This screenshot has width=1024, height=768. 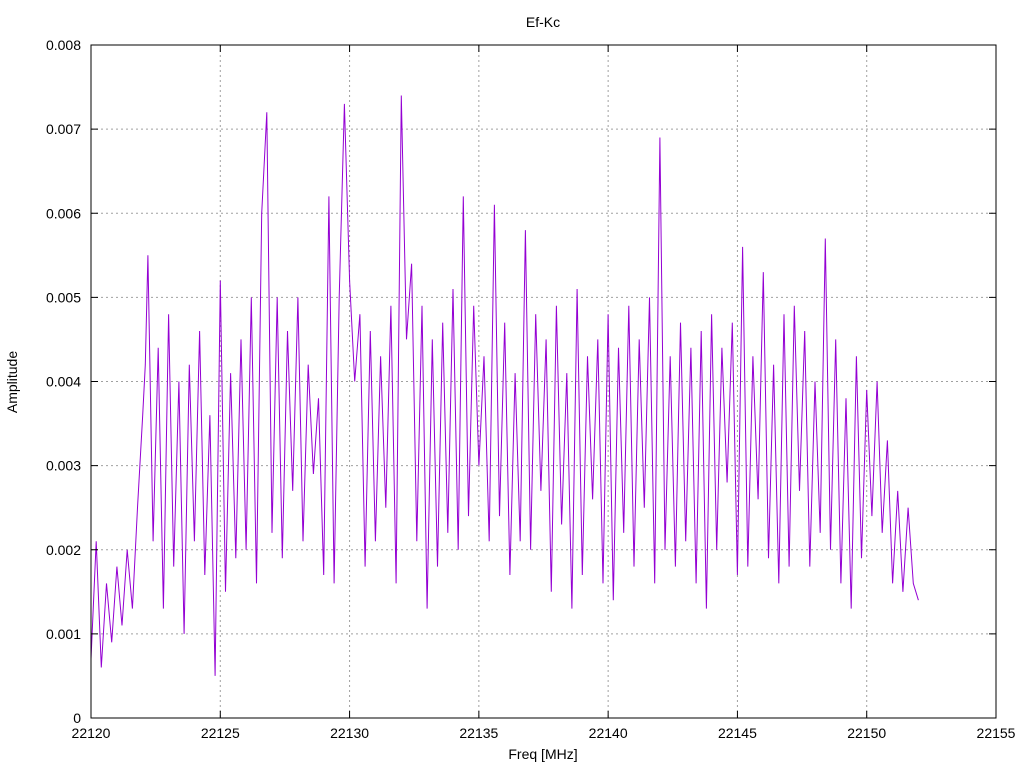 What do you see at coordinates (220, 733) in the screenshot?
I see `x-tick-label: 22125` at bounding box center [220, 733].